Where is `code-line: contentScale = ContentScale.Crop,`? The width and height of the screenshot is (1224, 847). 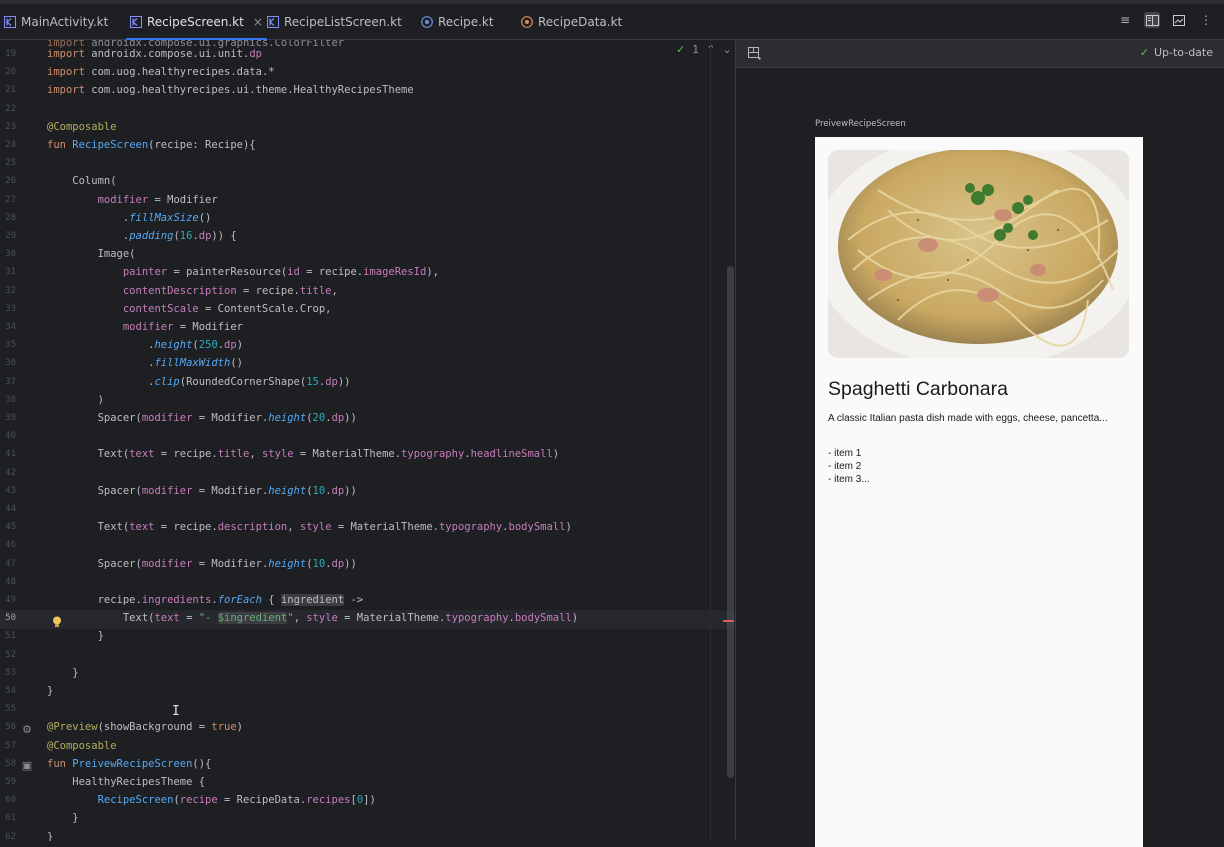 code-line: contentScale = ContentScale.Crop, is located at coordinates (227, 308).